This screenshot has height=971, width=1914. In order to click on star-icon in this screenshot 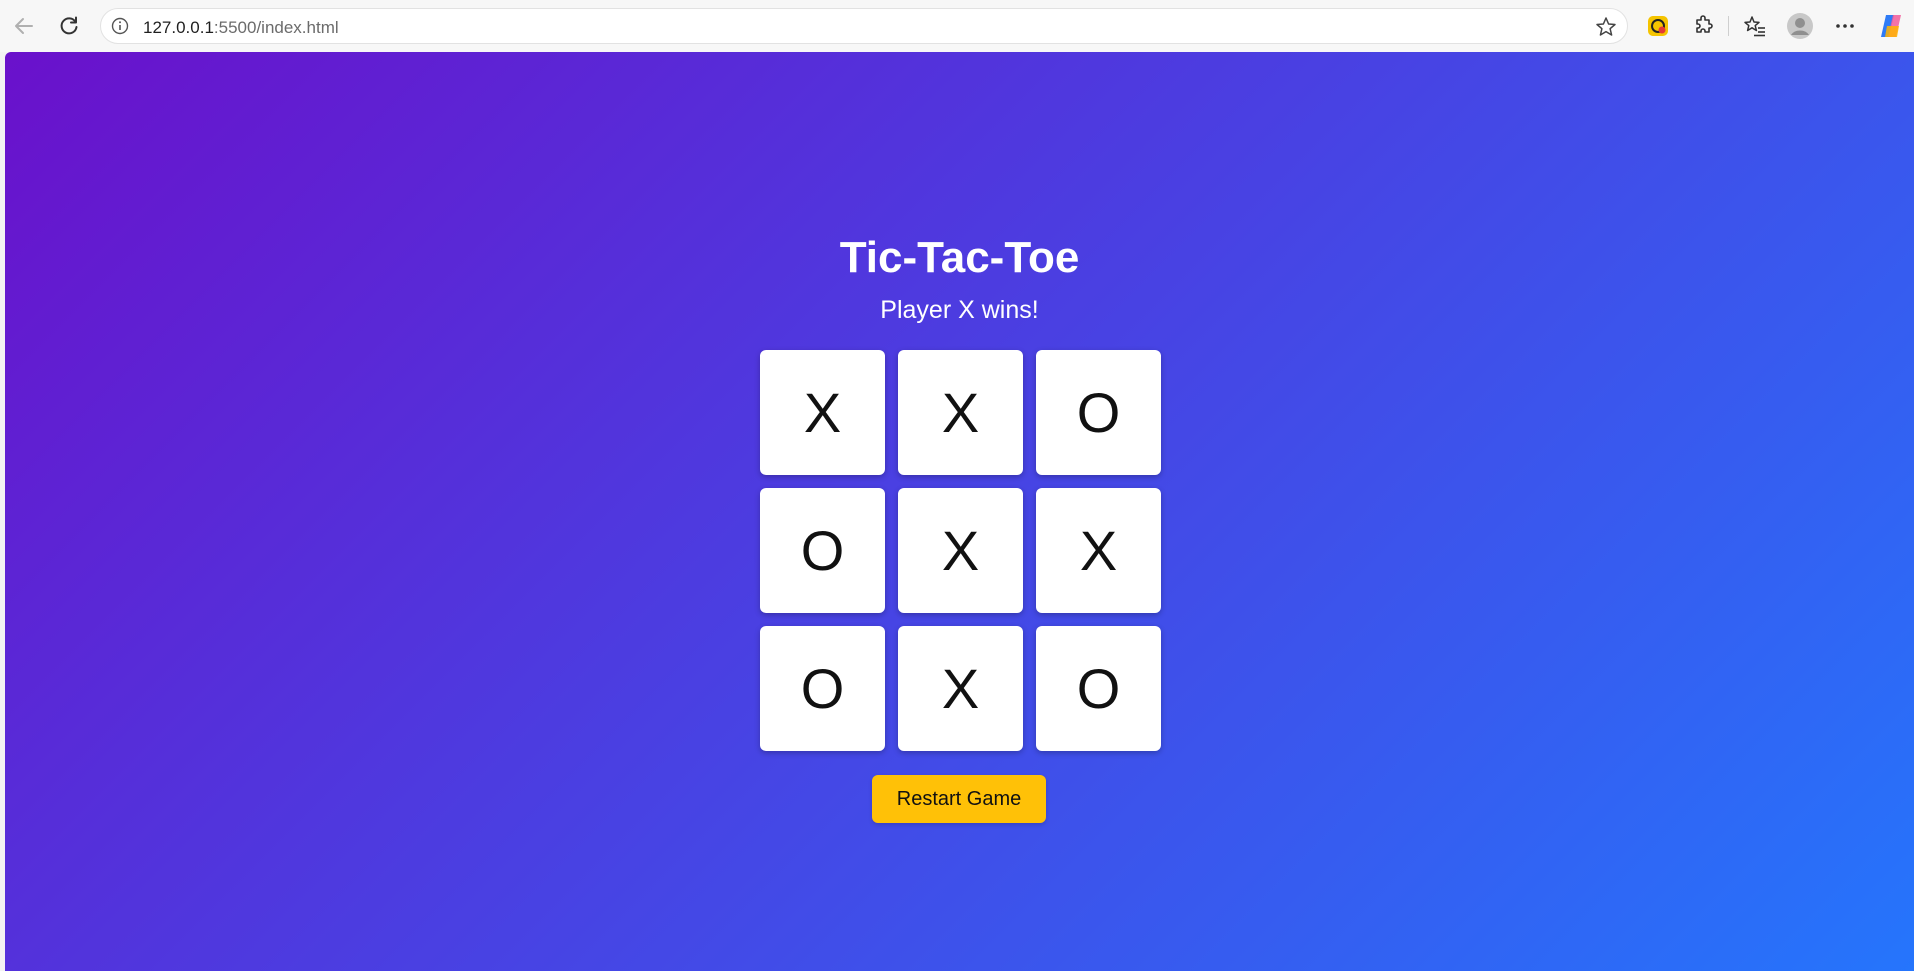, I will do `click(1606, 27)`.